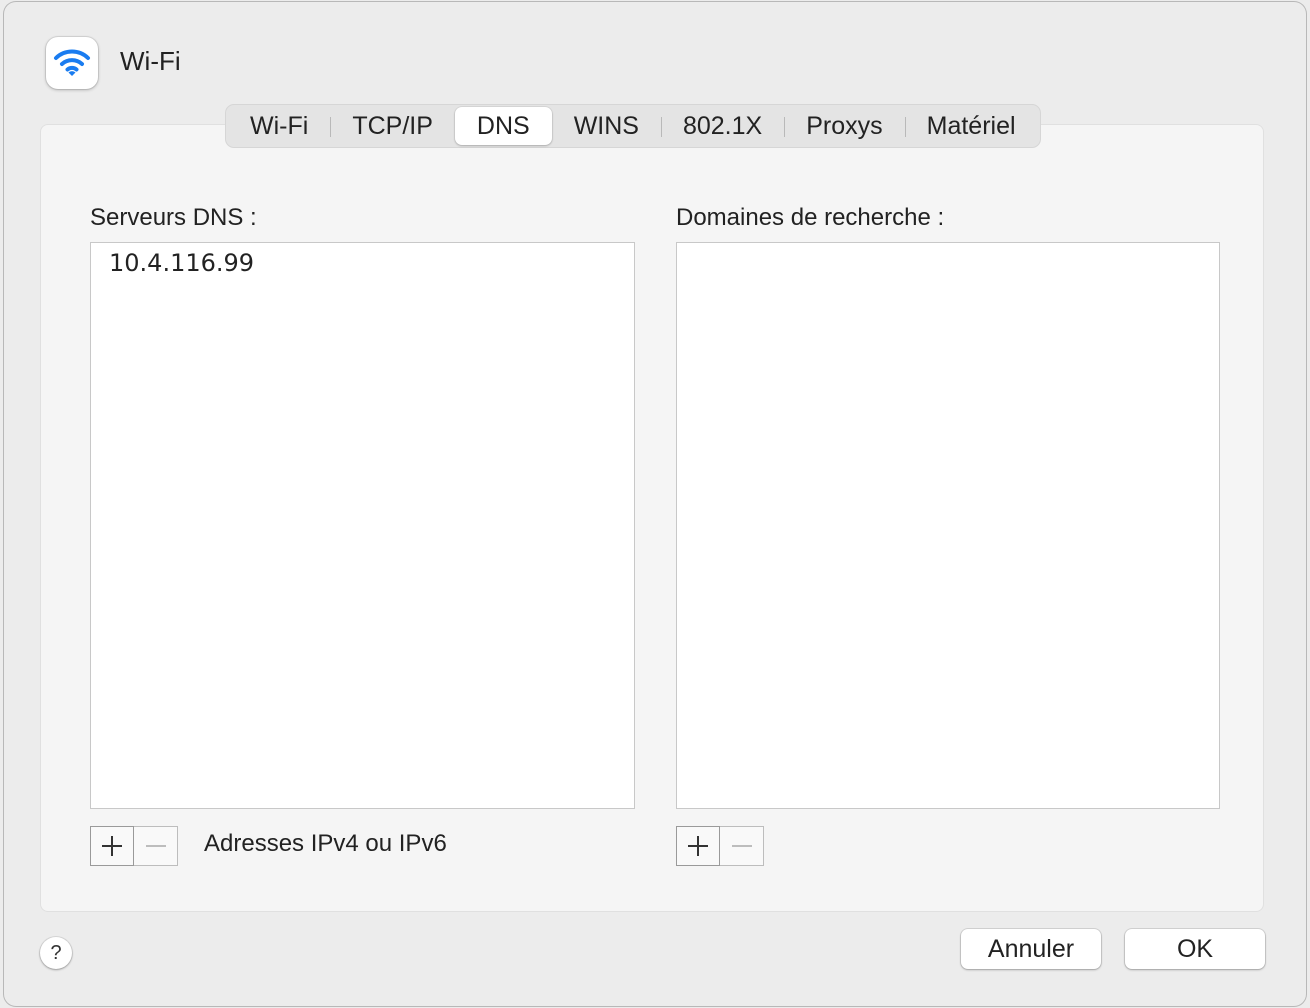 The image size is (1310, 1008). What do you see at coordinates (56, 953) in the screenshot?
I see `help-button: ?` at bounding box center [56, 953].